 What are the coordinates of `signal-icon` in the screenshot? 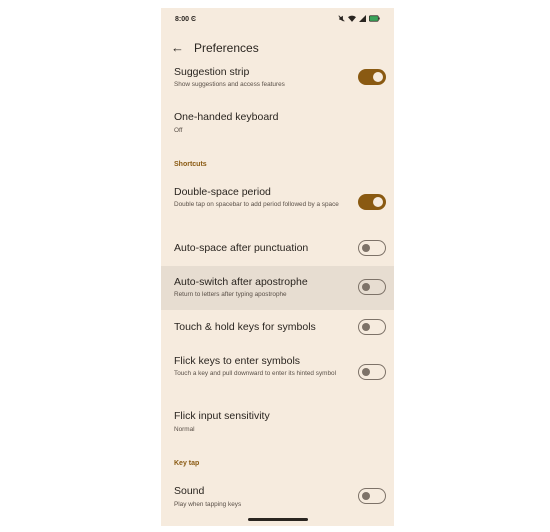 It's located at (362, 18).